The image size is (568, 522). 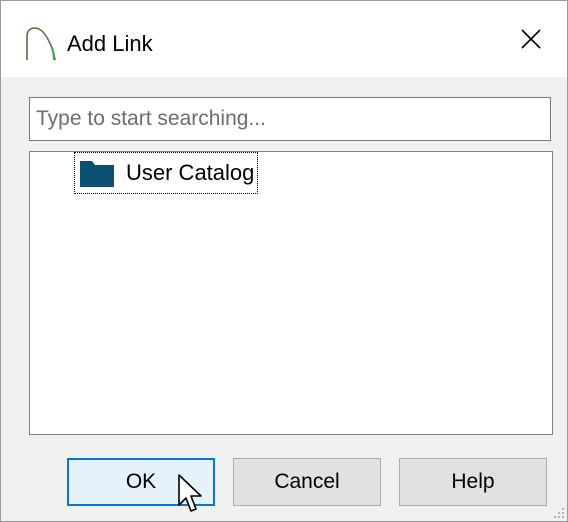 I want to click on app-logo-icon, so click(x=41, y=44).